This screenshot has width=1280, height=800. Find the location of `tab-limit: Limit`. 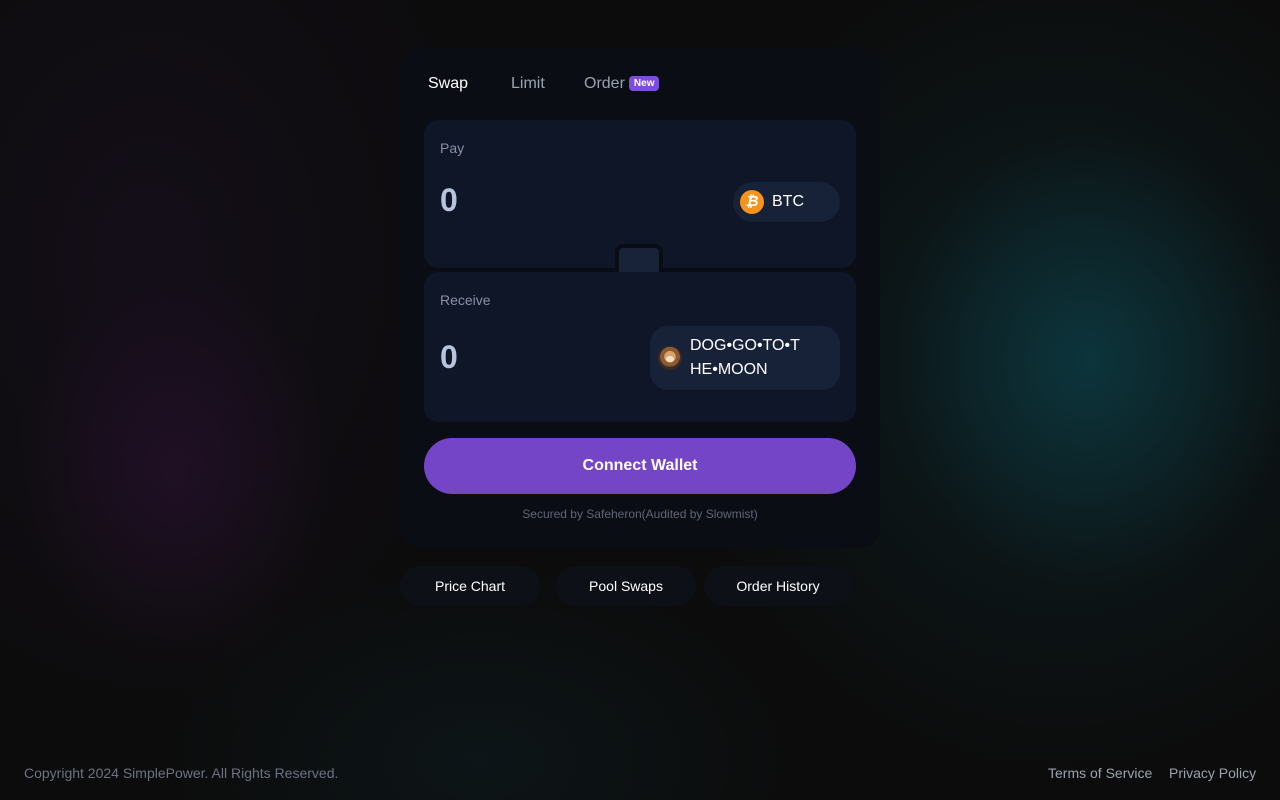

tab-limit: Limit is located at coordinates (528, 84).